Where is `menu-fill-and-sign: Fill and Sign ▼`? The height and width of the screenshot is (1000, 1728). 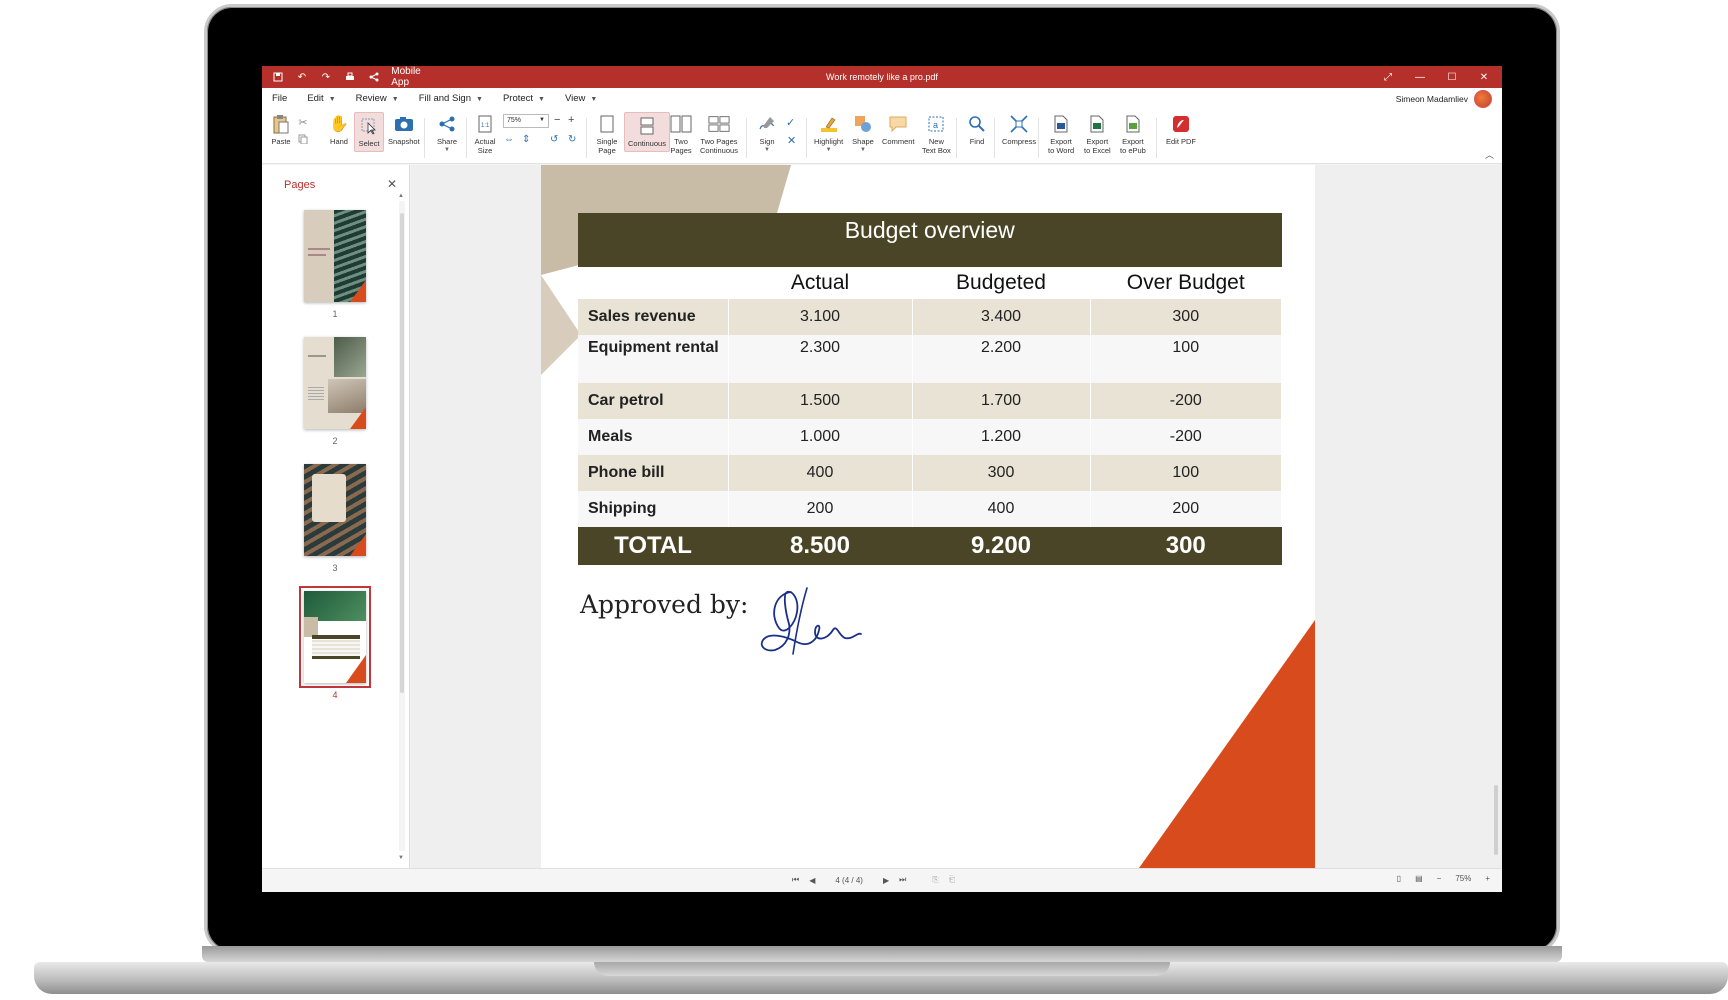 menu-fill-and-sign: Fill and Sign ▼ is located at coordinates (451, 98).